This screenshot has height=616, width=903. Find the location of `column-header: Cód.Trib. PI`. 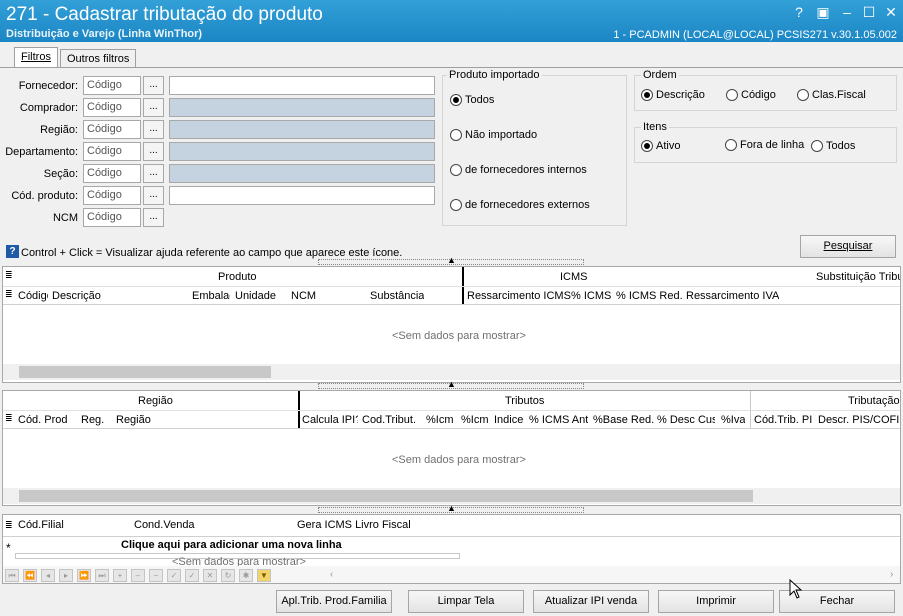

column-header: Cód.Trib. PI is located at coordinates (783, 420).